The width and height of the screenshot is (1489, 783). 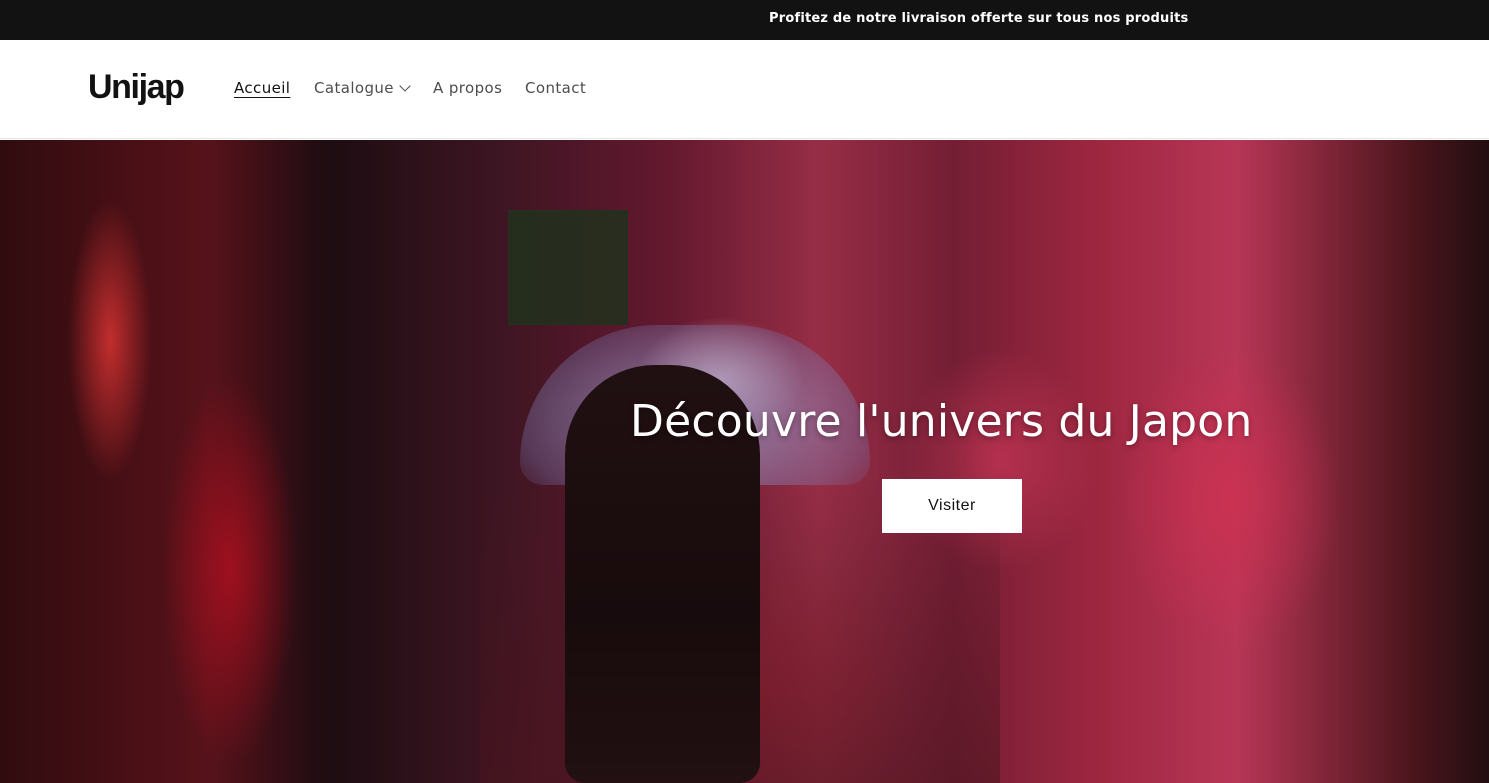 I want to click on nav-item-catalogue-label: Catalogue, so click(x=354, y=88).